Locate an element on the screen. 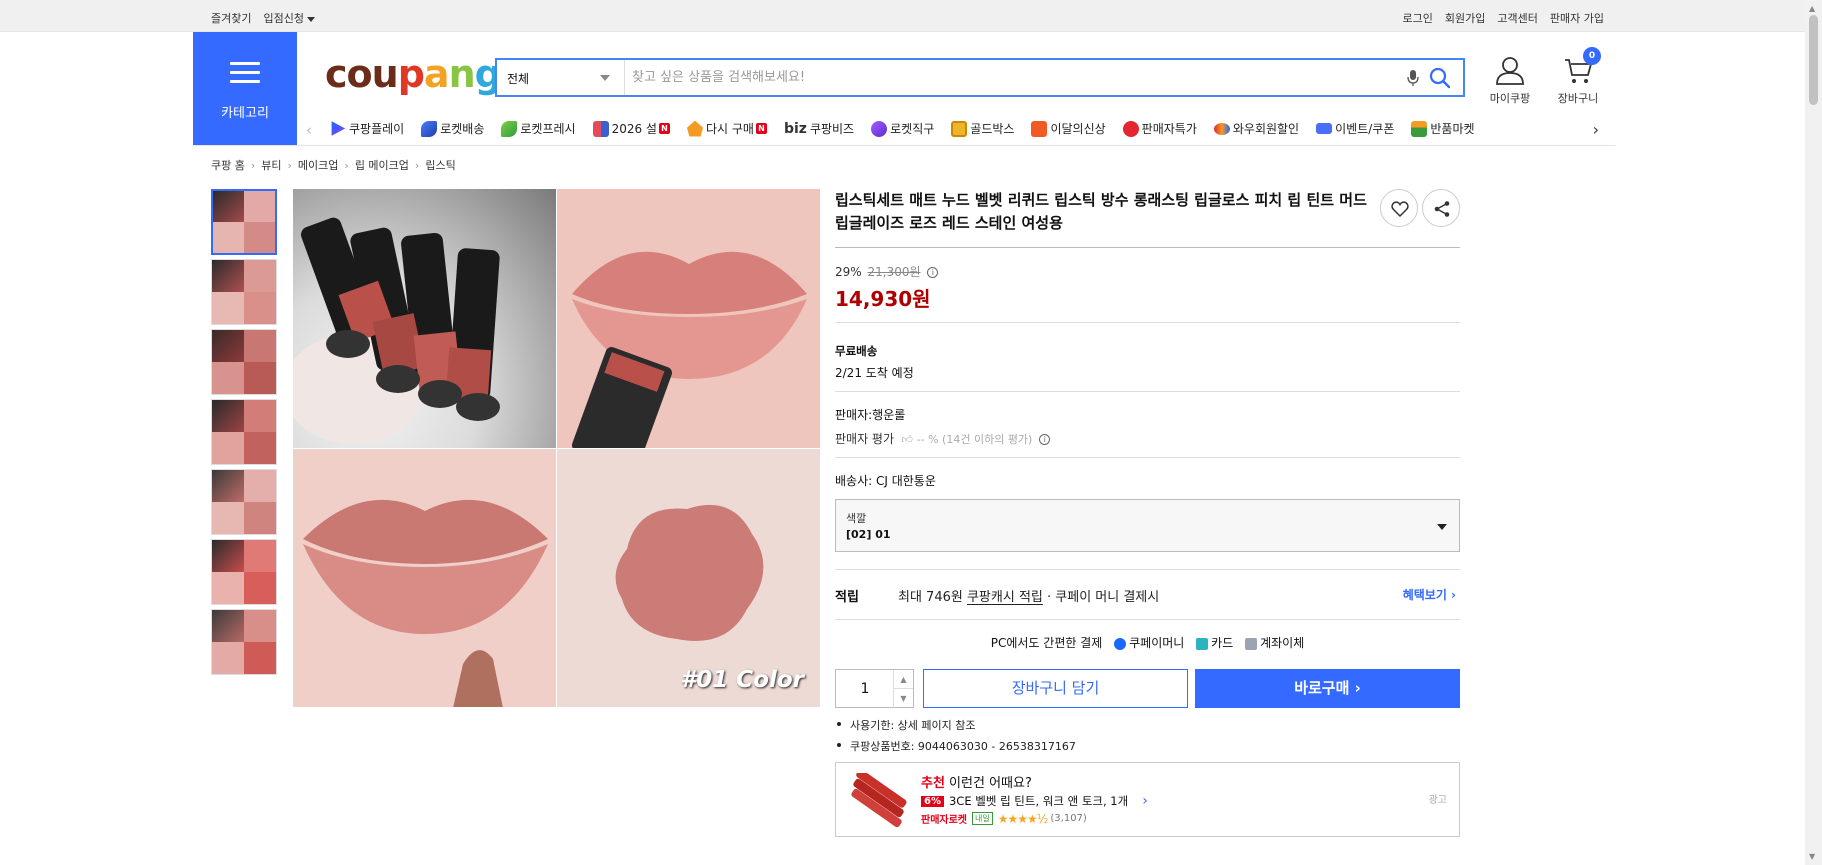 This screenshot has height=865, width=1822. thumbs-up-icon: 👍︎ is located at coordinates (905, 439).